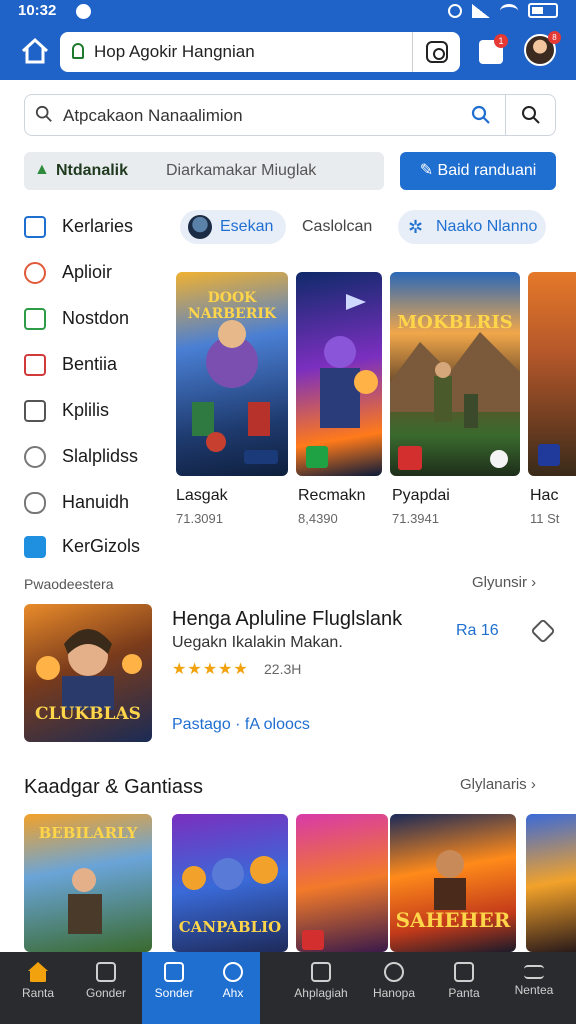  I want to click on address-bar: Hop Agokir Hangnian, so click(260, 52).